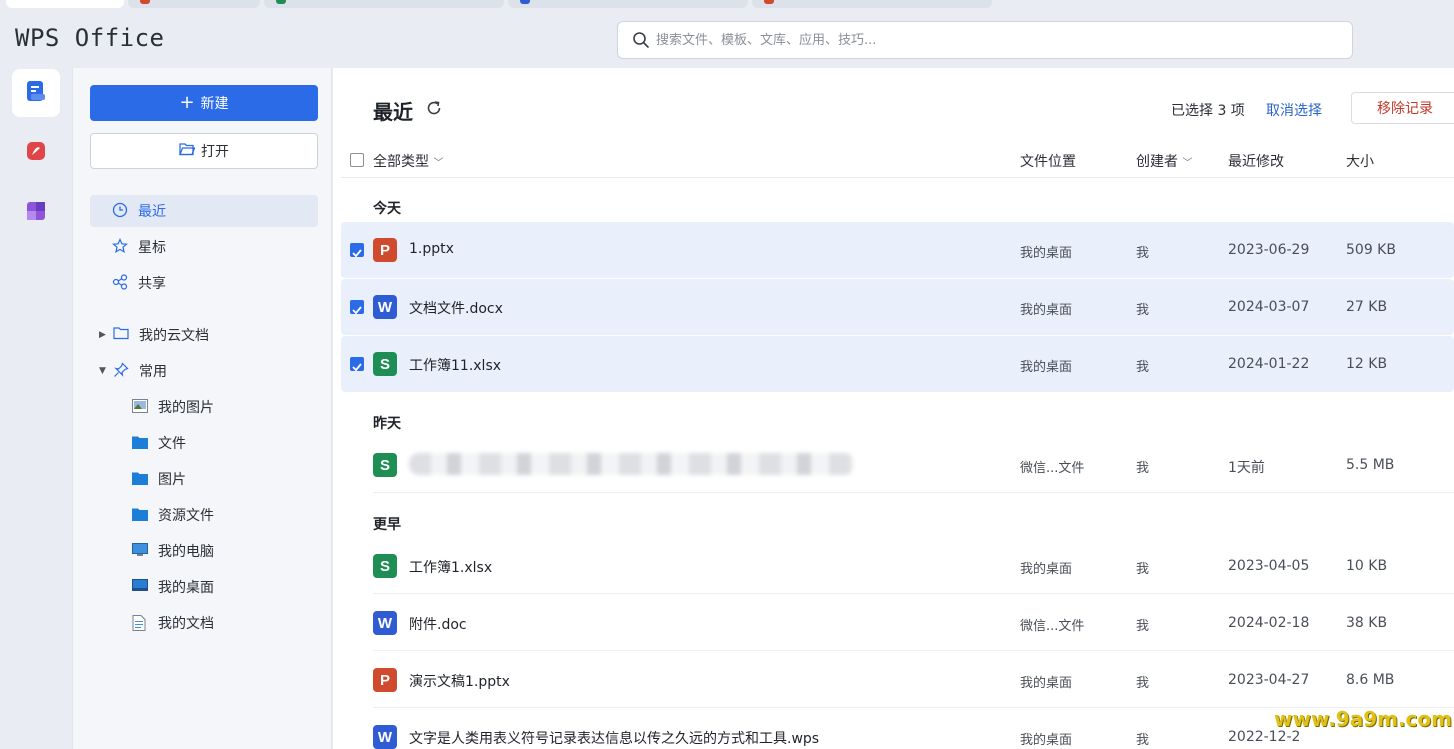 The width and height of the screenshot is (1454, 749). Describe the element at coordinates (204, 587) in the screenshot. I see `common-my-desktop: 我的桌面` at that location.